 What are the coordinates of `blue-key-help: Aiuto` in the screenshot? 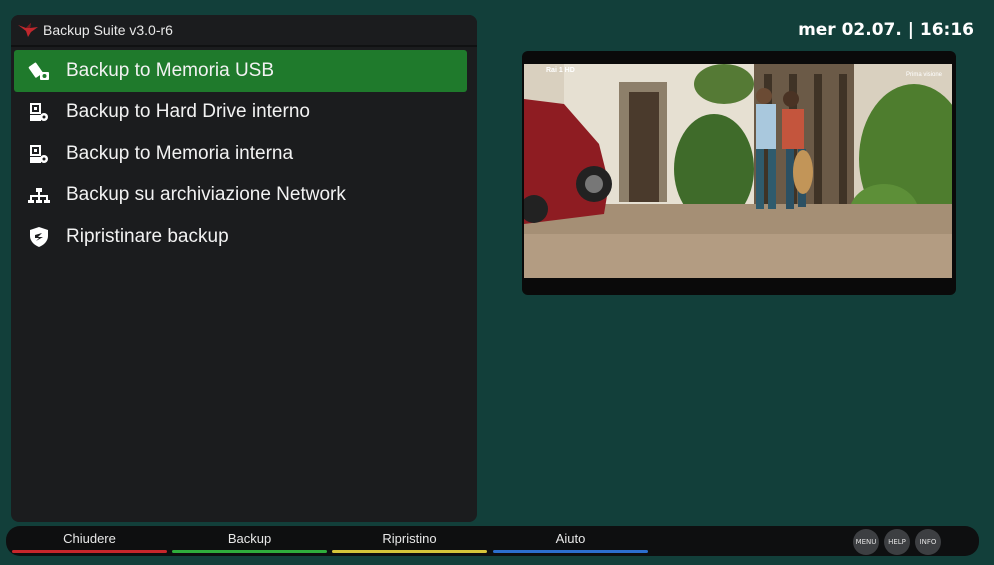 It's located at (570, 541).